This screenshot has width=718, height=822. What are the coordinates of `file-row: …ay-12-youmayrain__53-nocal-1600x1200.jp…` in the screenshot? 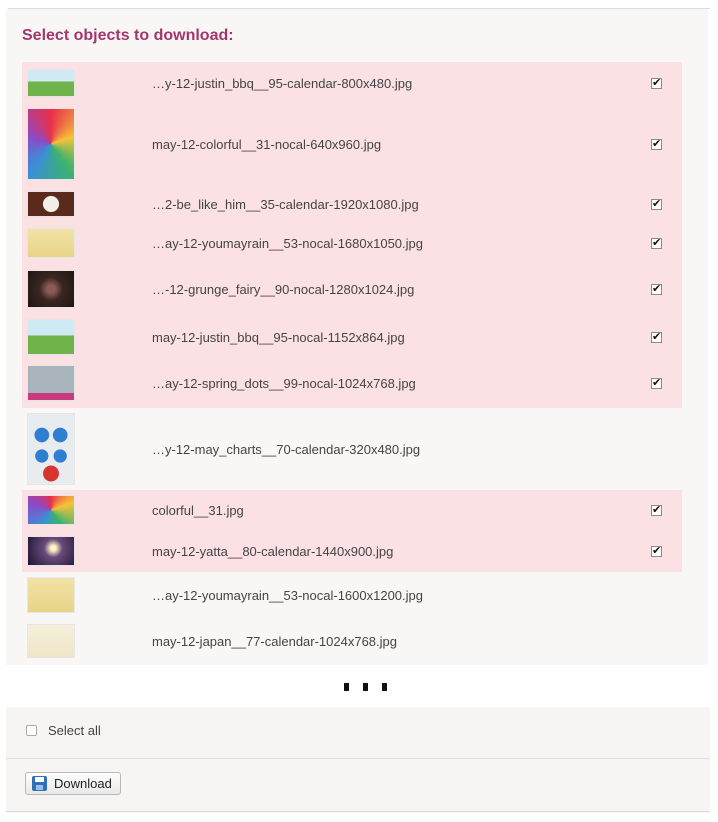 It's located at (352, 595).